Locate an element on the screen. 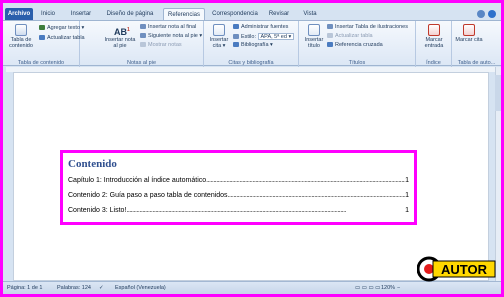 This screenshot has width=504, height=297. estilo-value: APA, 5ª ed is located at coordinates (273, 37).